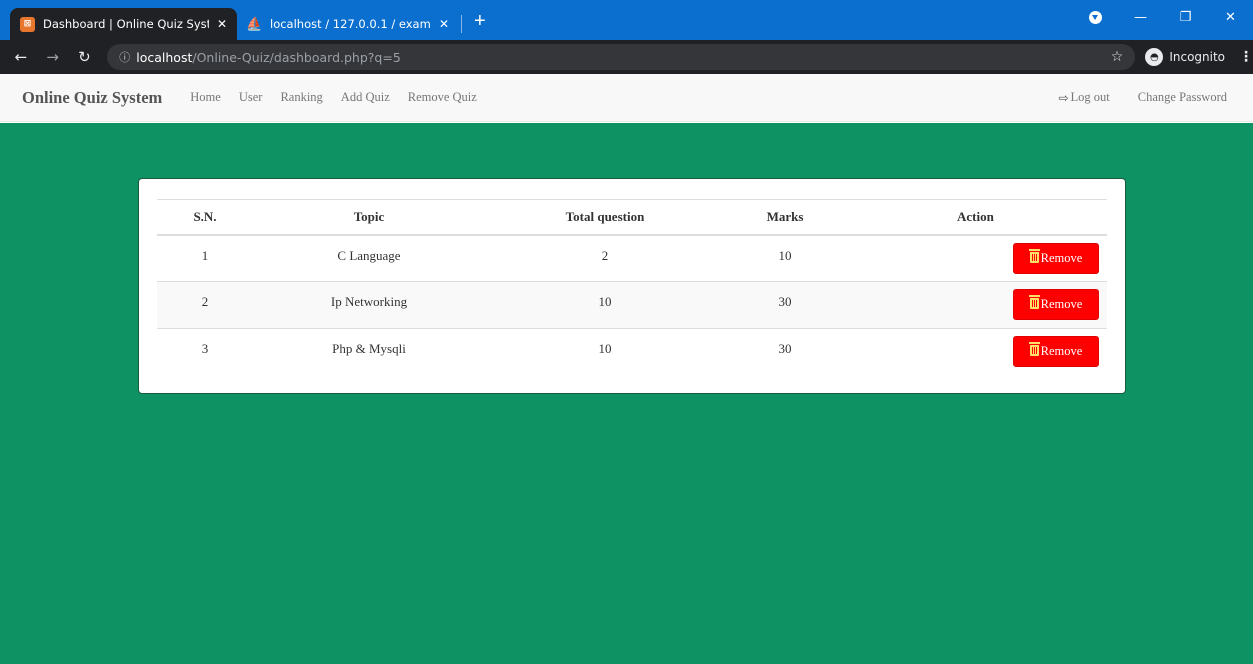 This screenshot has height=664, width=1253. I want to click on table-row: 1 C Language 2 10 Remove, so click(632, 258).